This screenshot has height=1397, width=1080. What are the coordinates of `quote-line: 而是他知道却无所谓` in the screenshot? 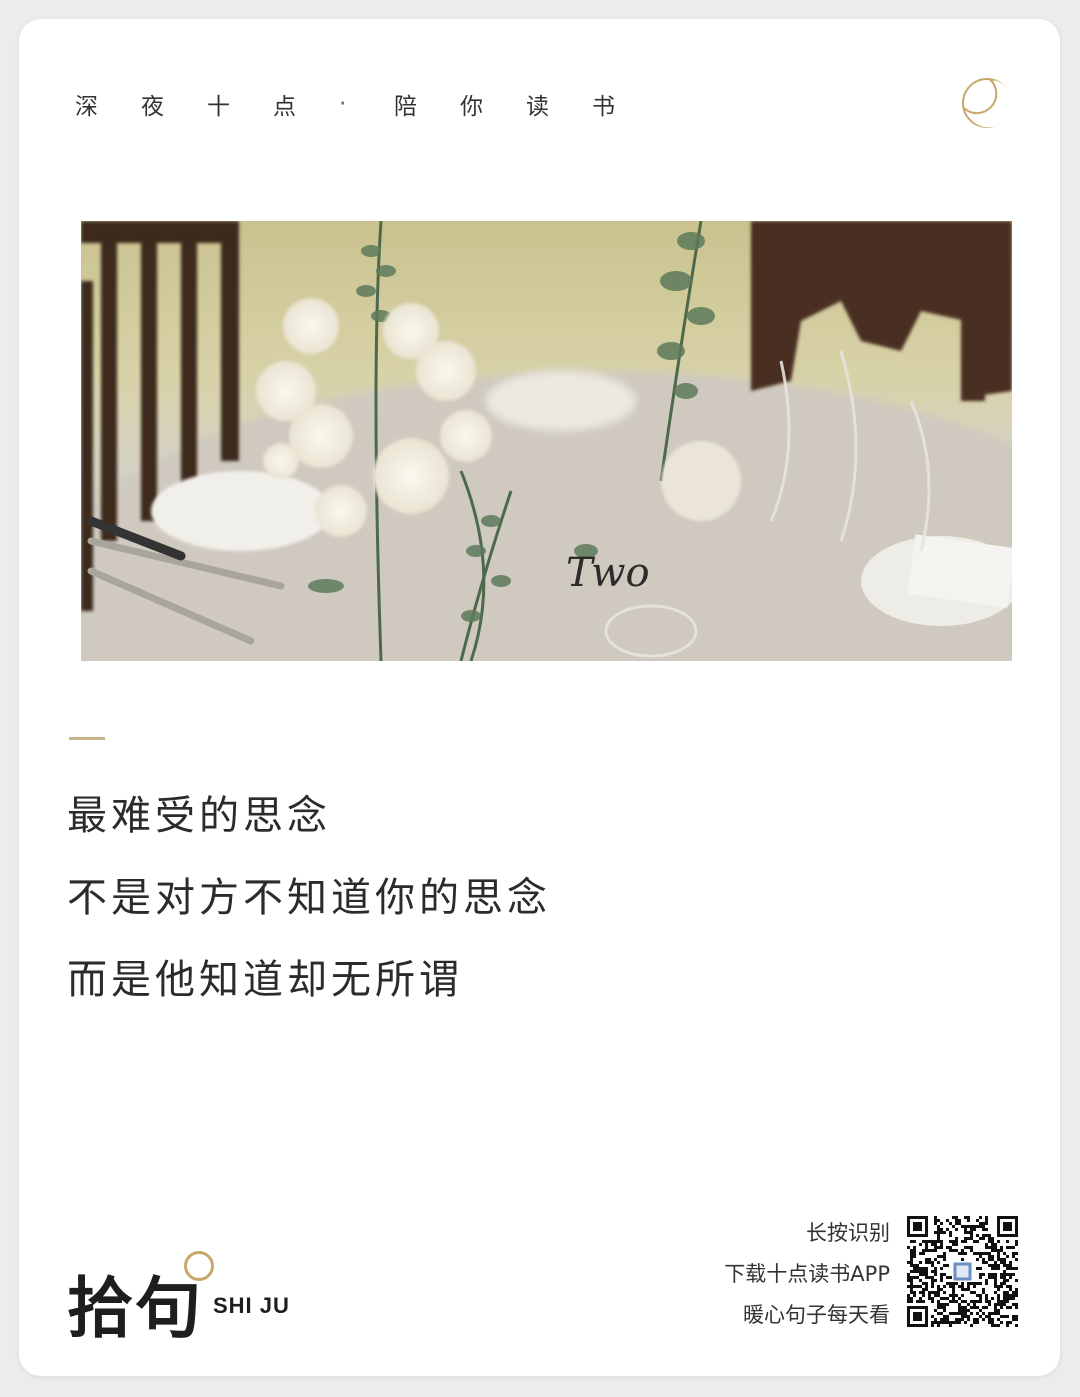 It's located at (265, 980).